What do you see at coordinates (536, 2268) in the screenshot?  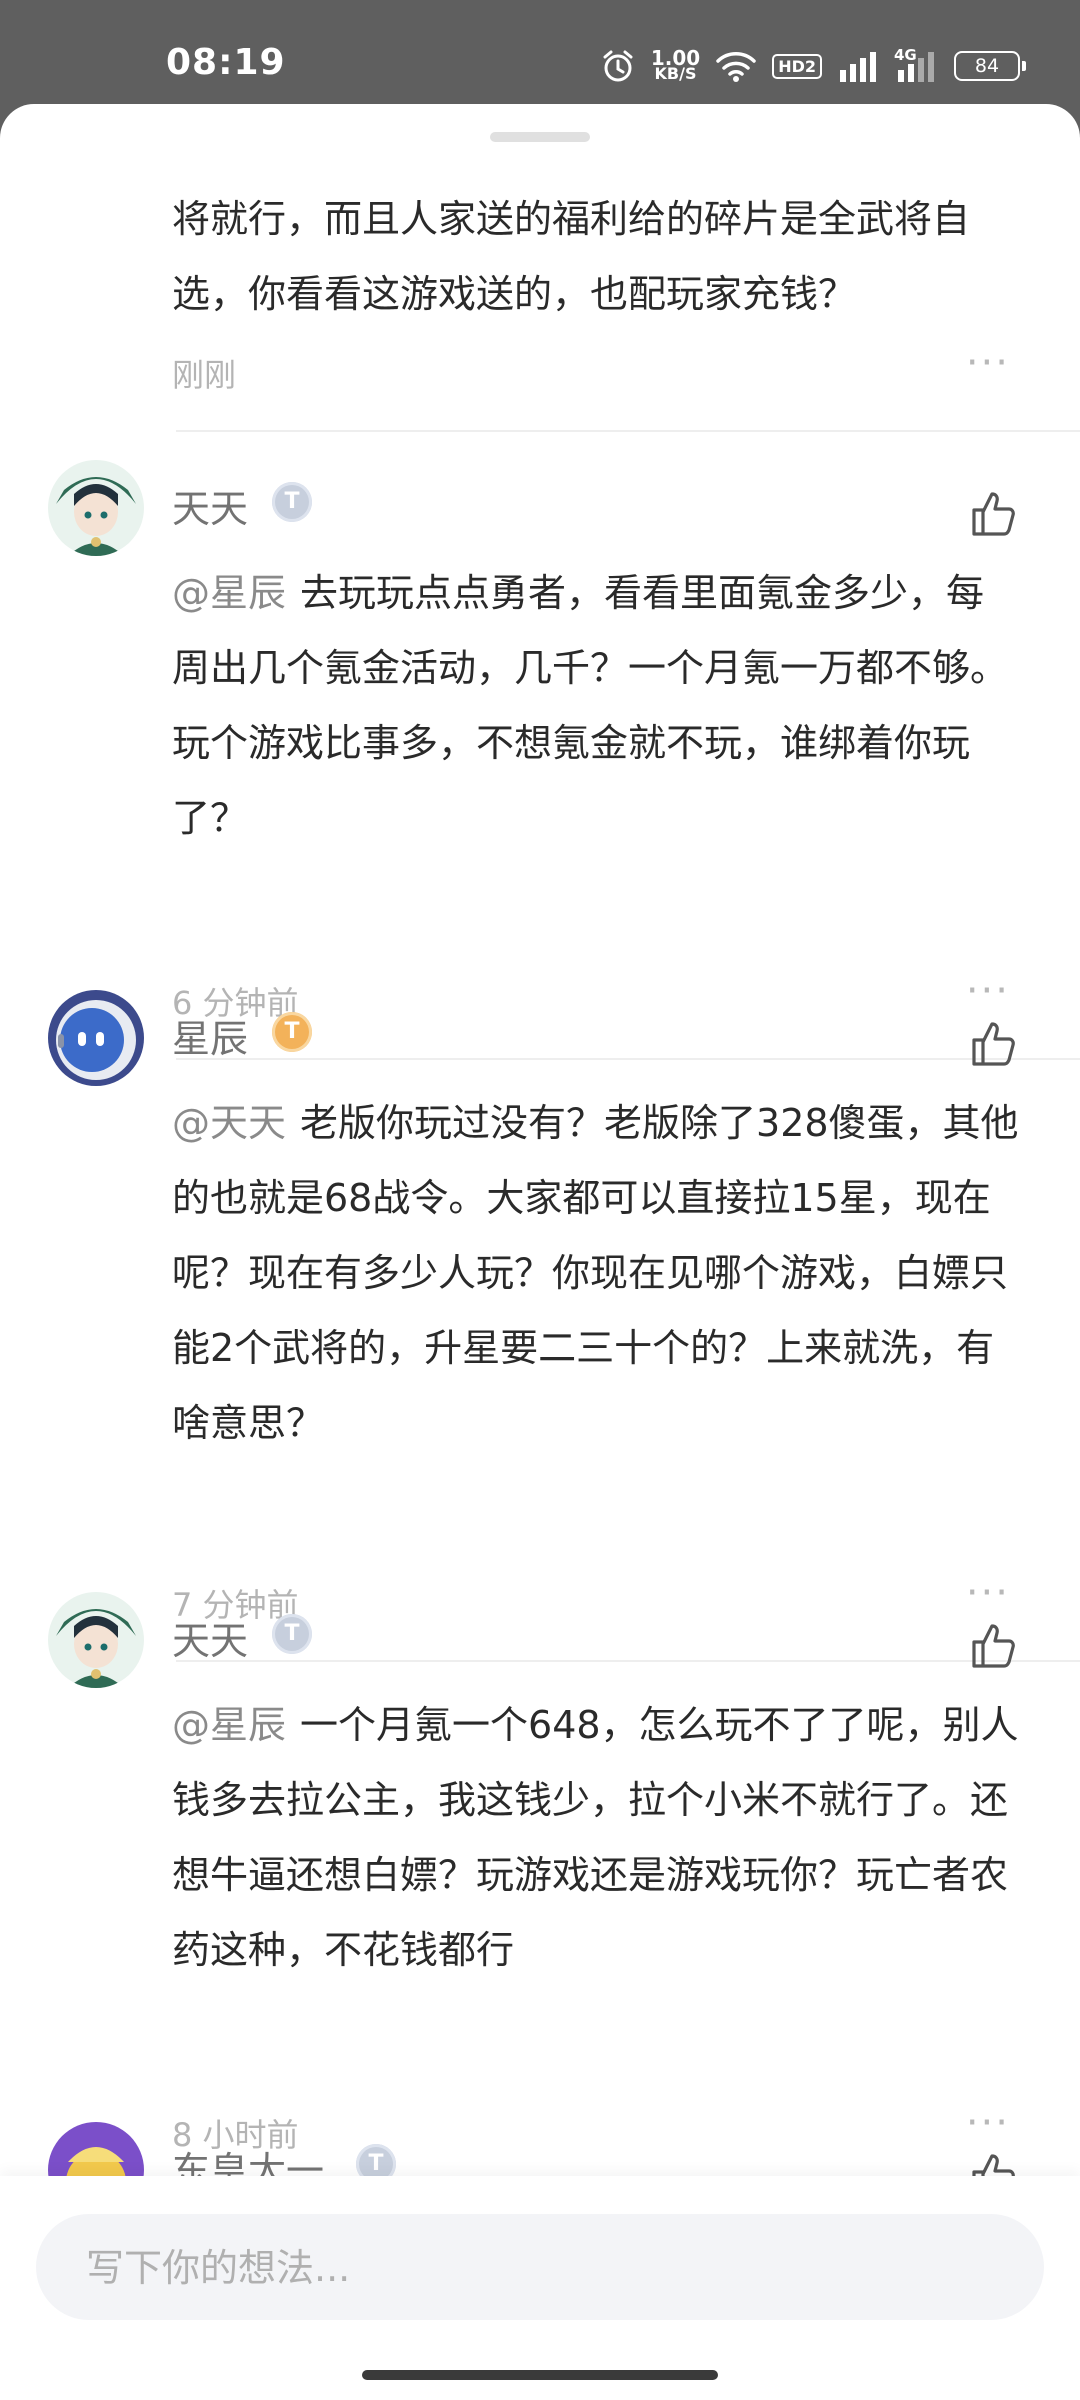 I see `comment-input` at bounding box center [536, 2268].